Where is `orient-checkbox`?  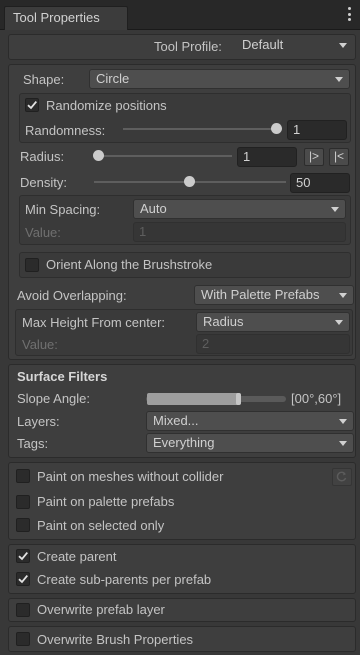
orient-checkbox is located at coordinates (32, 265).